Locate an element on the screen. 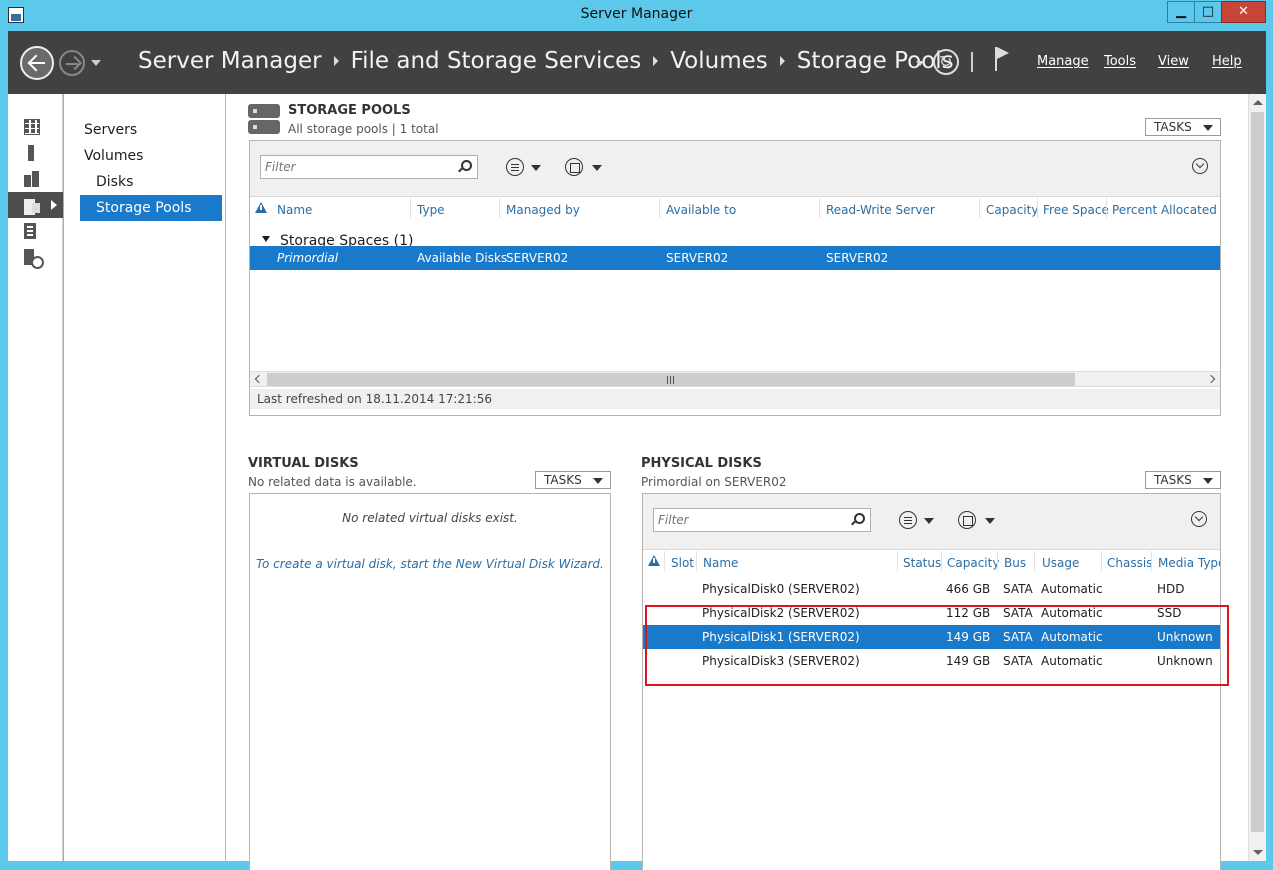 The height and width of the screenshot is (870, 1273). history-dropdown-icon is located at coordinates (96, 63).